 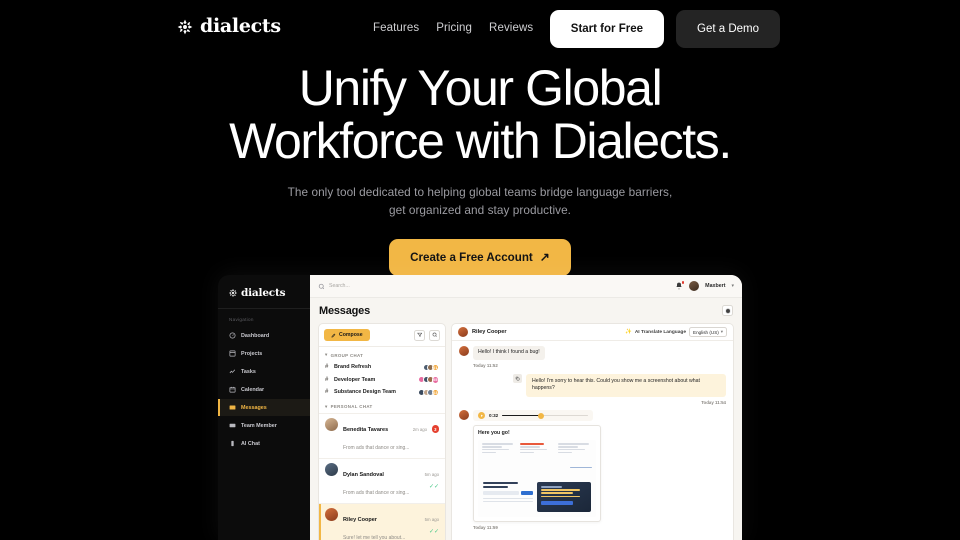 I want to click on audio-player: 0:32, so click(x=533, y=416).